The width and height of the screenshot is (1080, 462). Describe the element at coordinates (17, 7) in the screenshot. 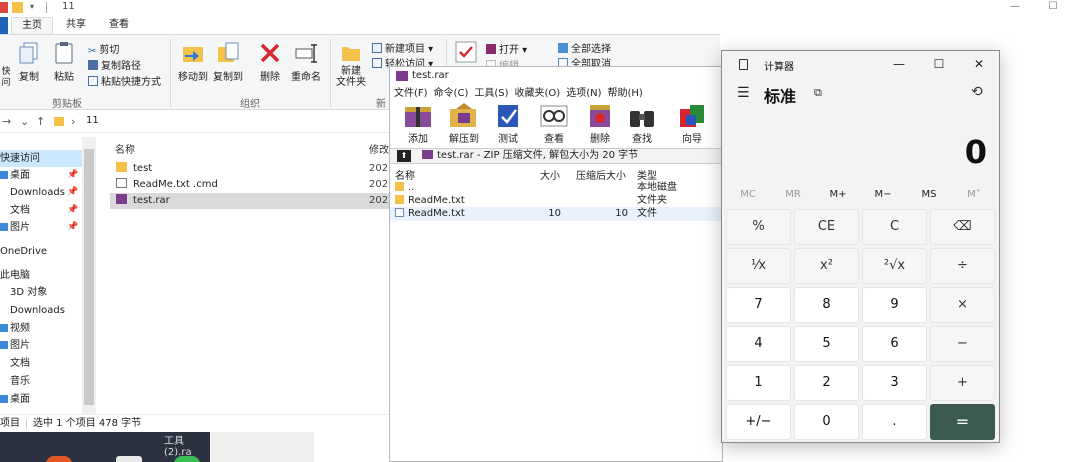

I see `folder-icon` at that location.